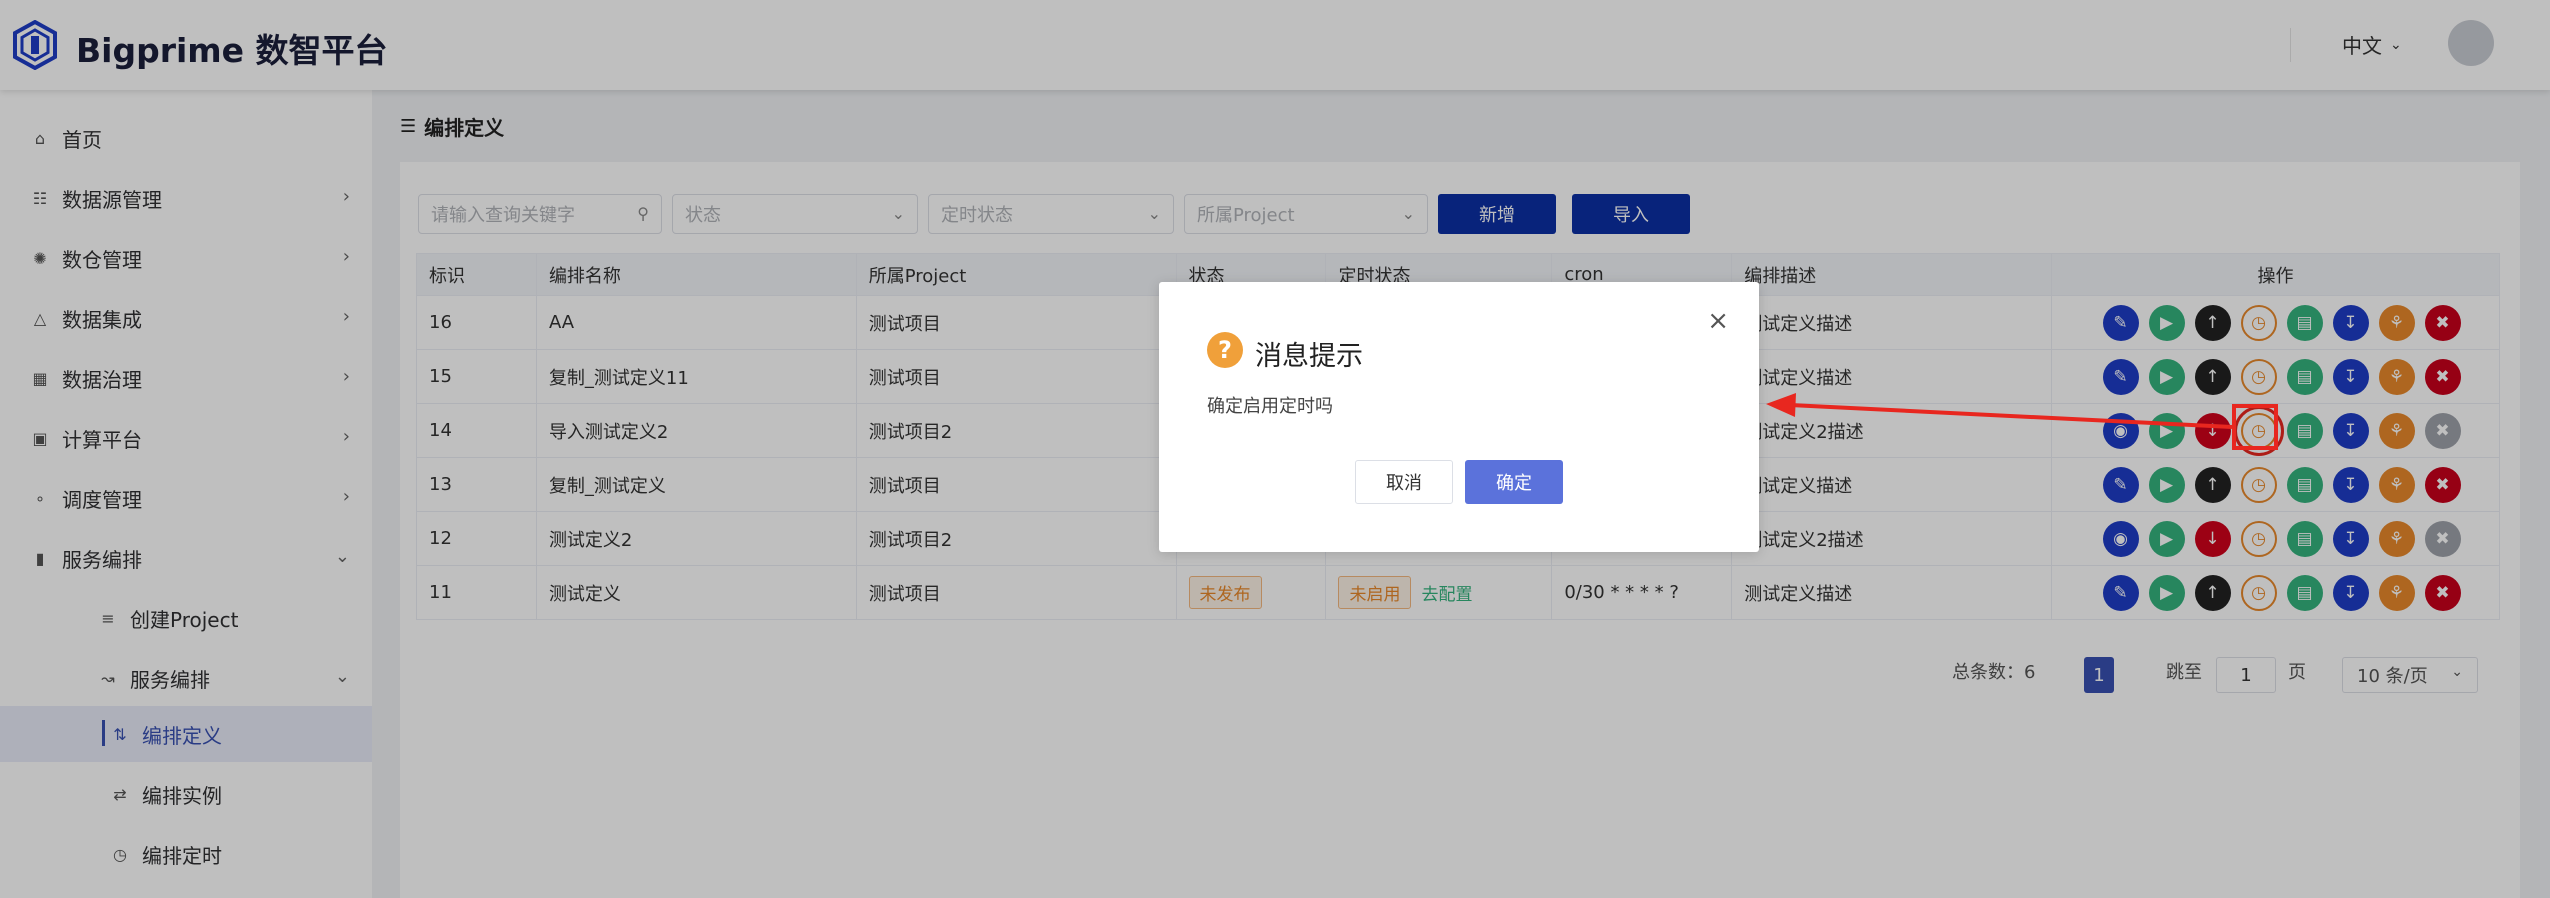 This screenshot has height=898, width=2550. I want to click on question-icon: ?, so click(1225, 350).